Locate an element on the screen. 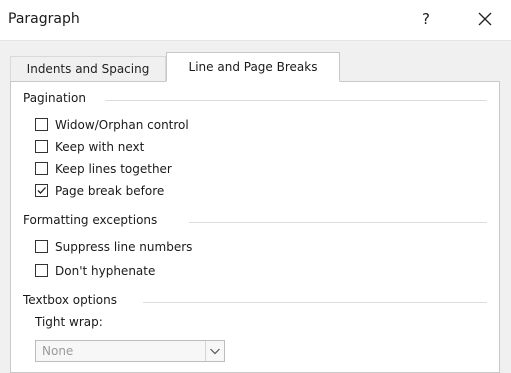 This screenshot has height=373, width=511. tight-wrap-label: Tight wrap: is located at coordinates (69, 322).